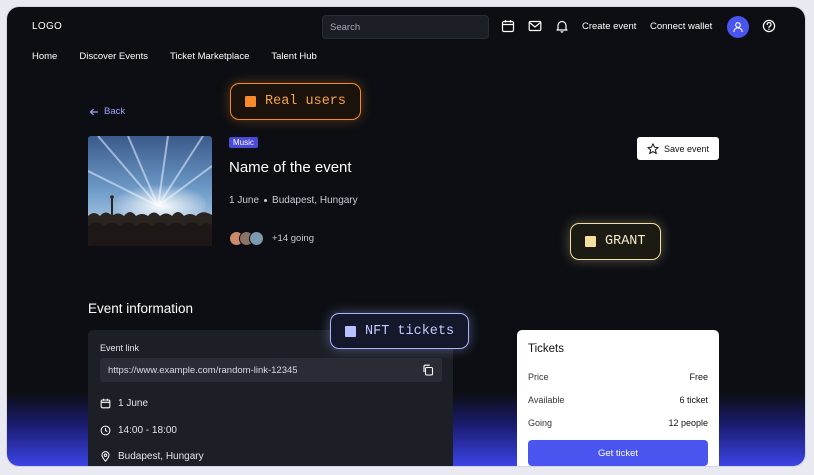 This screenshot has height=475, width=814. Describe the element at coordinates (150, 191) in the screenshot. I see `event-image` at that location.